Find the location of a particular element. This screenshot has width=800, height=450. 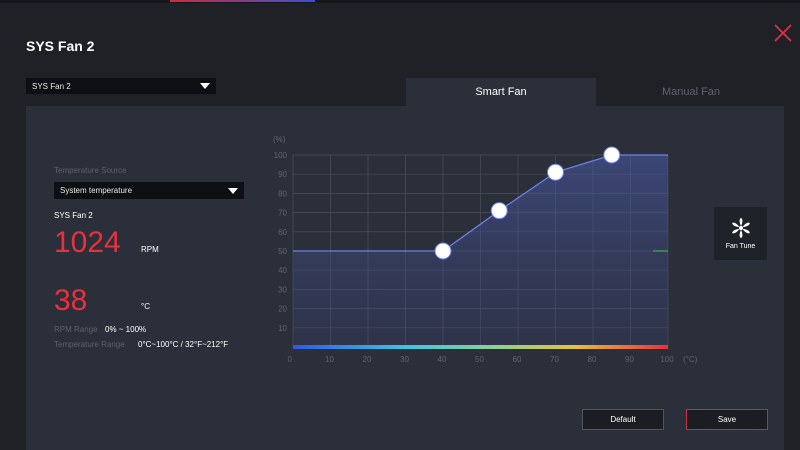

temperature-range-label: Temperature Range is located at coordinates (89, 344).